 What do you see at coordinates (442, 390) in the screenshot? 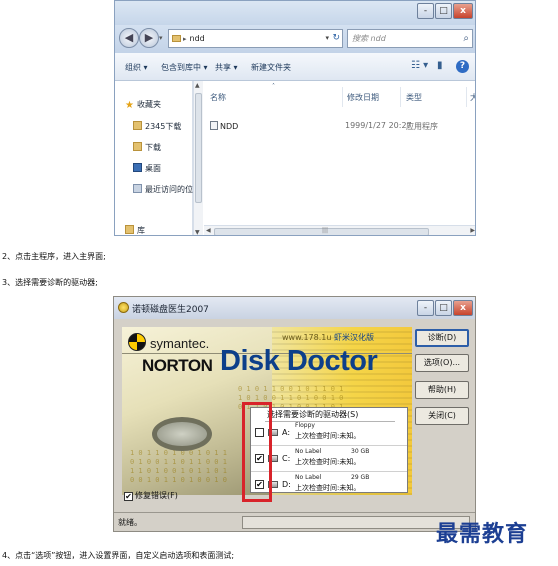
I see `help-button: 帮助(H)` at bounding box center [442, 390].